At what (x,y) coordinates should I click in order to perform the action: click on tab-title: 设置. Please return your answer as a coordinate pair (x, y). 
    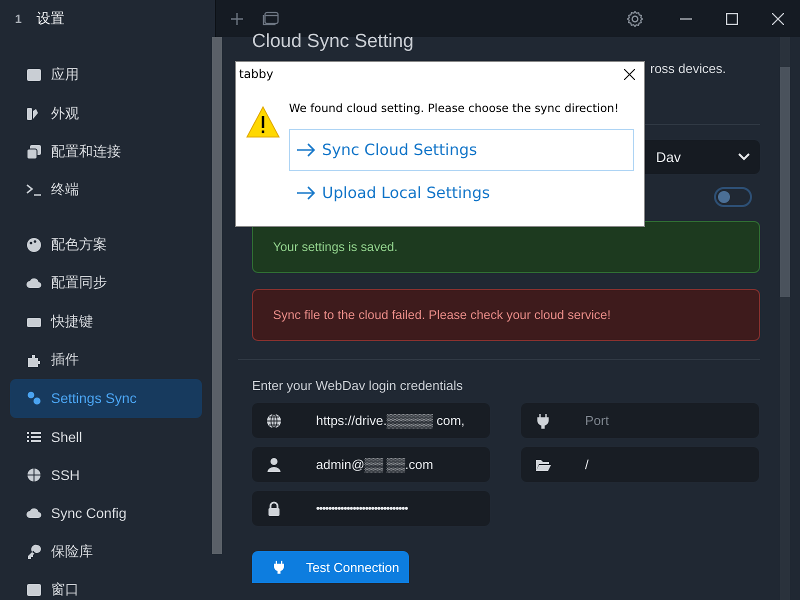
    Looking at the image, I should click on (50, 19).